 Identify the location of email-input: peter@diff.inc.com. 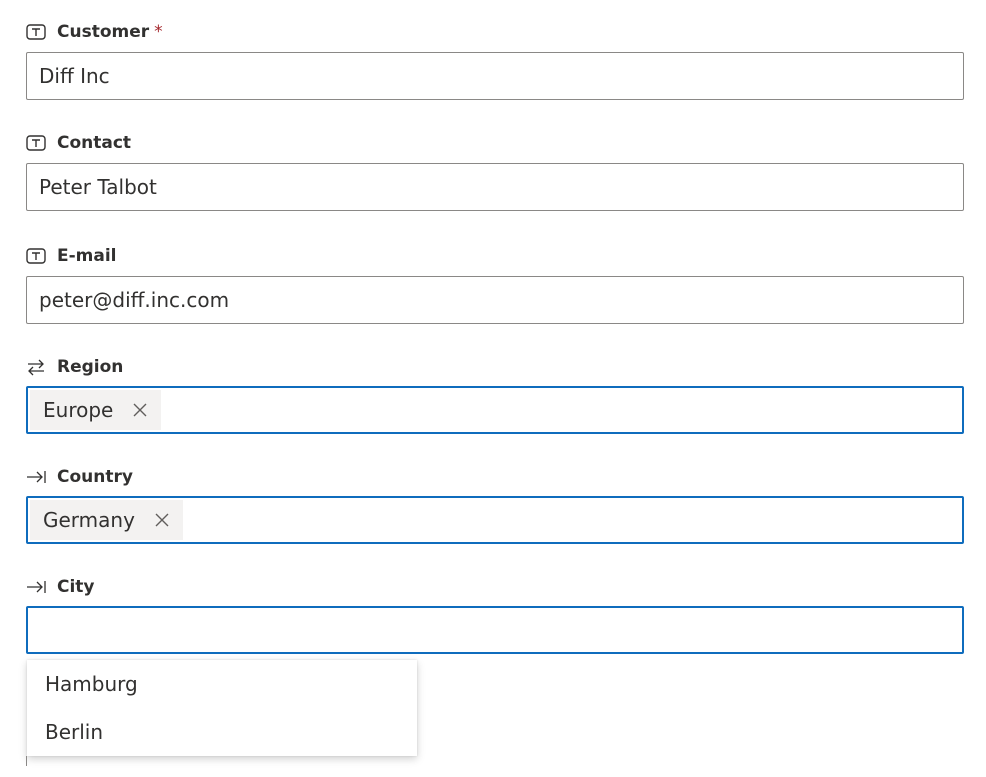
(495, 300).